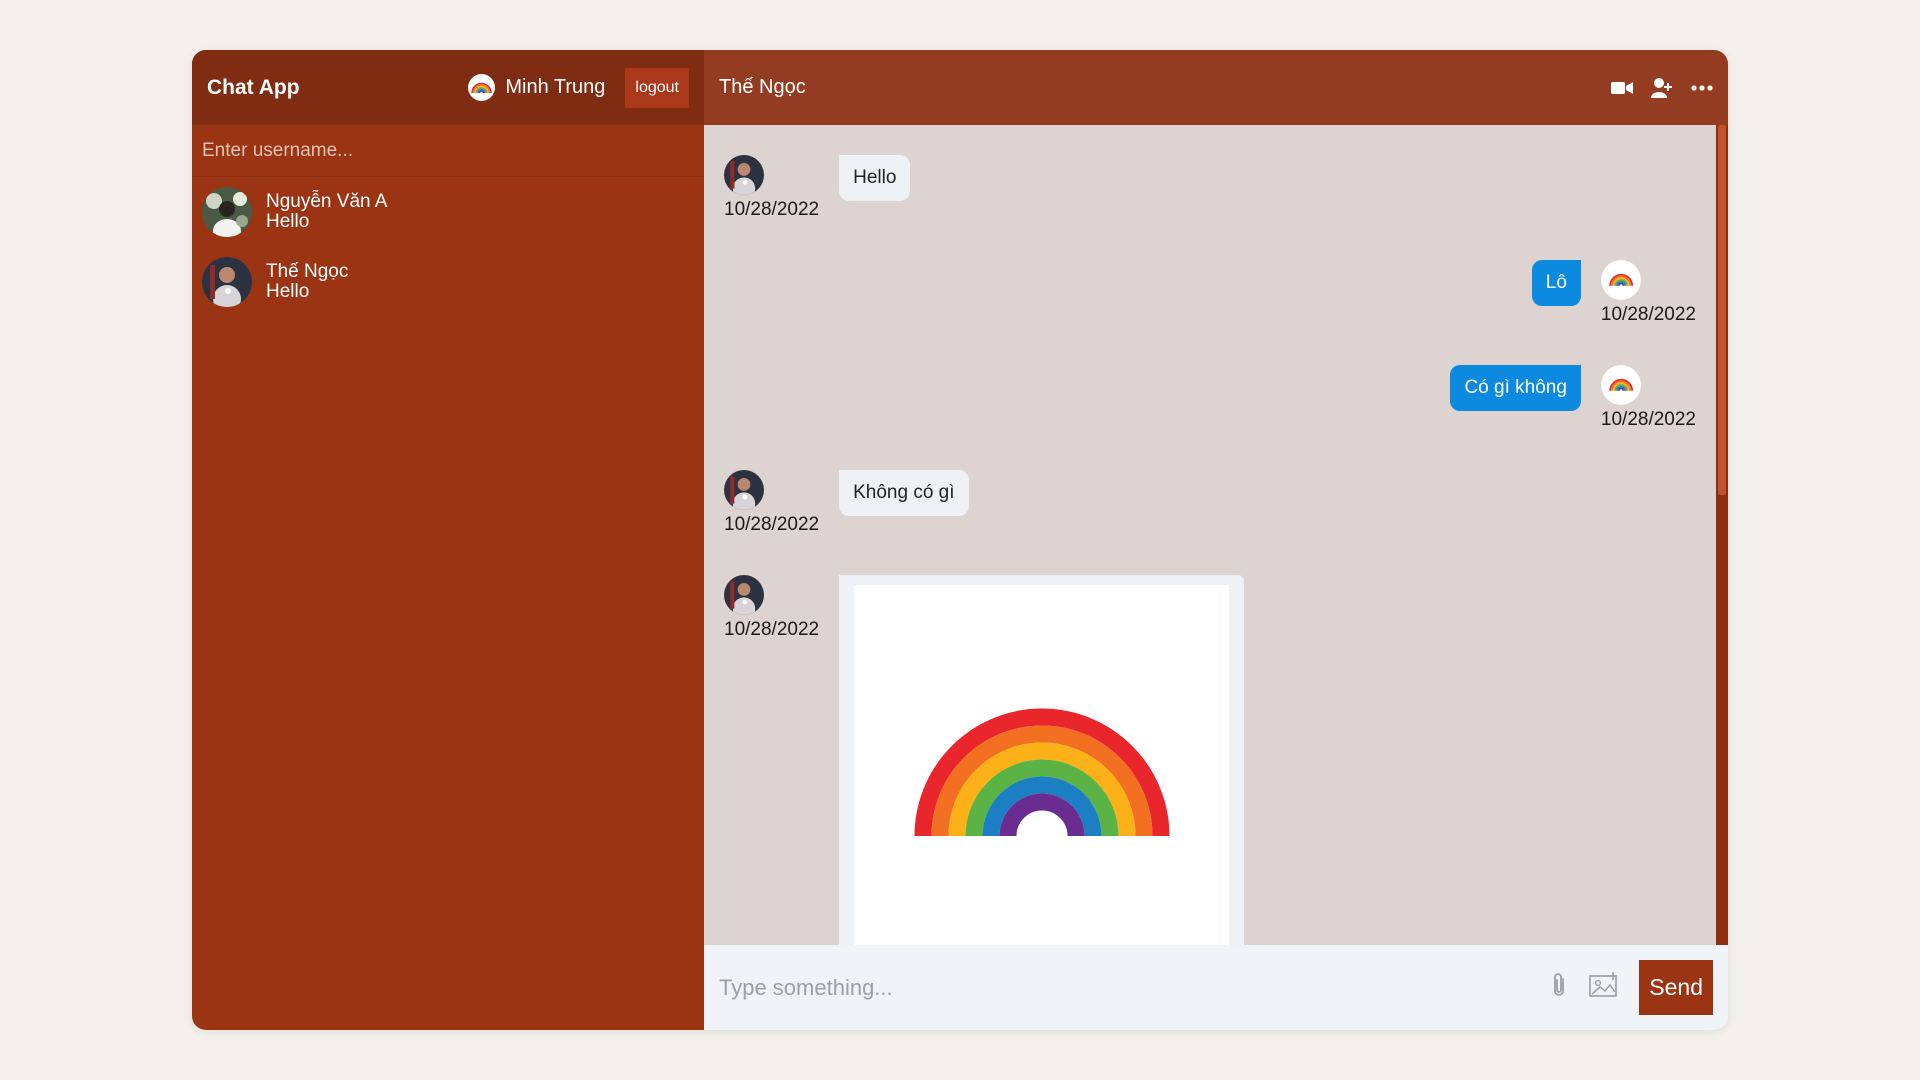 The width and height of the screenshot is (1920, 1080). Describe the element at coordinates (448, 212) in the screenshot. I see `contact-item: Nguyễn Văn A Hello` at that location.